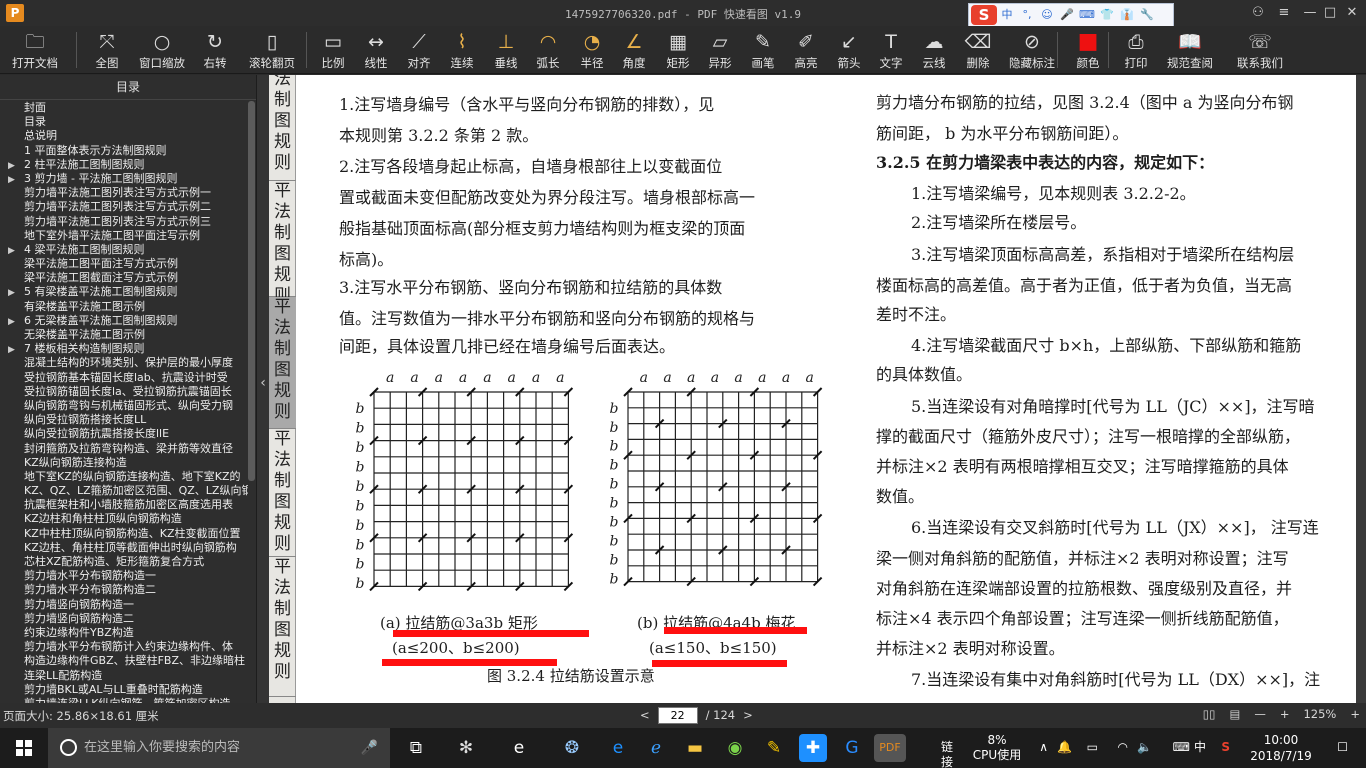  I want to click on toc-item: 封闭箍筋及拉筋弯钩构造、梁并筋等效直径, so click(124, 449).